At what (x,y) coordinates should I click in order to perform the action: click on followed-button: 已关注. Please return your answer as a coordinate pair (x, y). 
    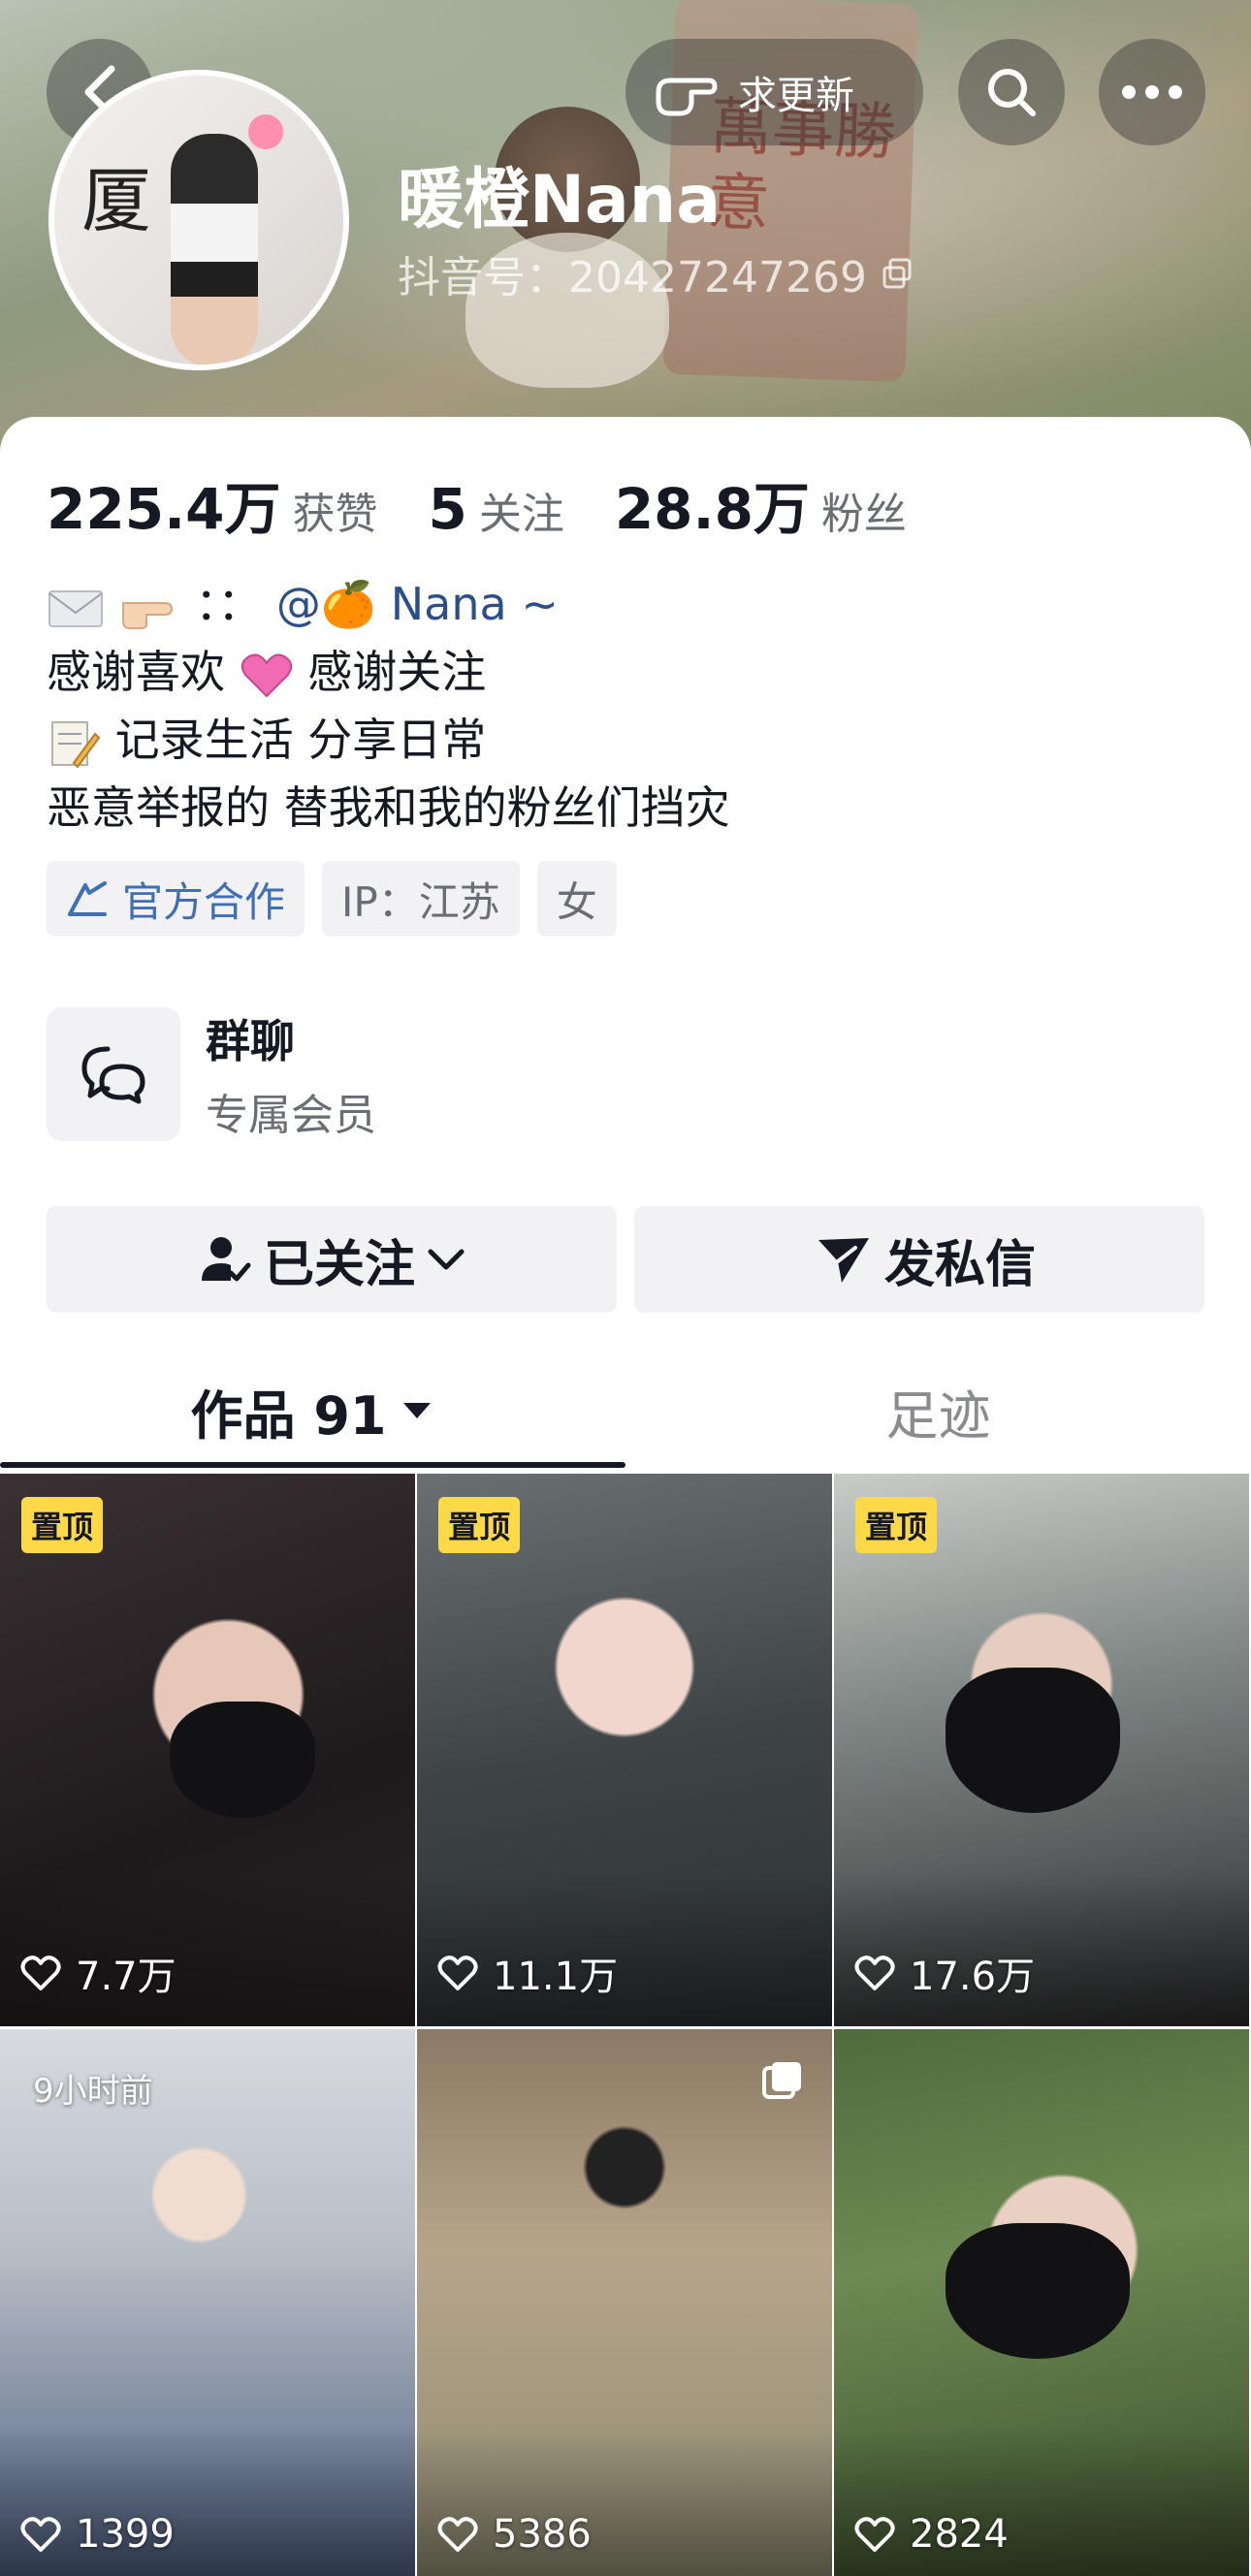
    Looking at the image, I should click on (332, 1259).